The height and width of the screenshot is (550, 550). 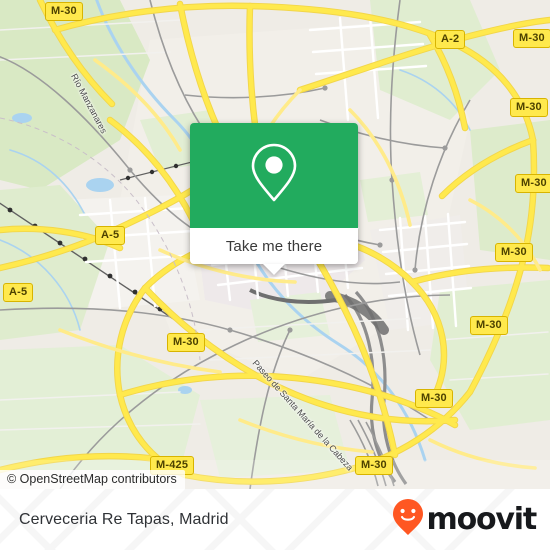 What do you see at coordinates (274, 269) in the screenshot?
I see `callout-tail-icon` at bounding box center [274, 269].